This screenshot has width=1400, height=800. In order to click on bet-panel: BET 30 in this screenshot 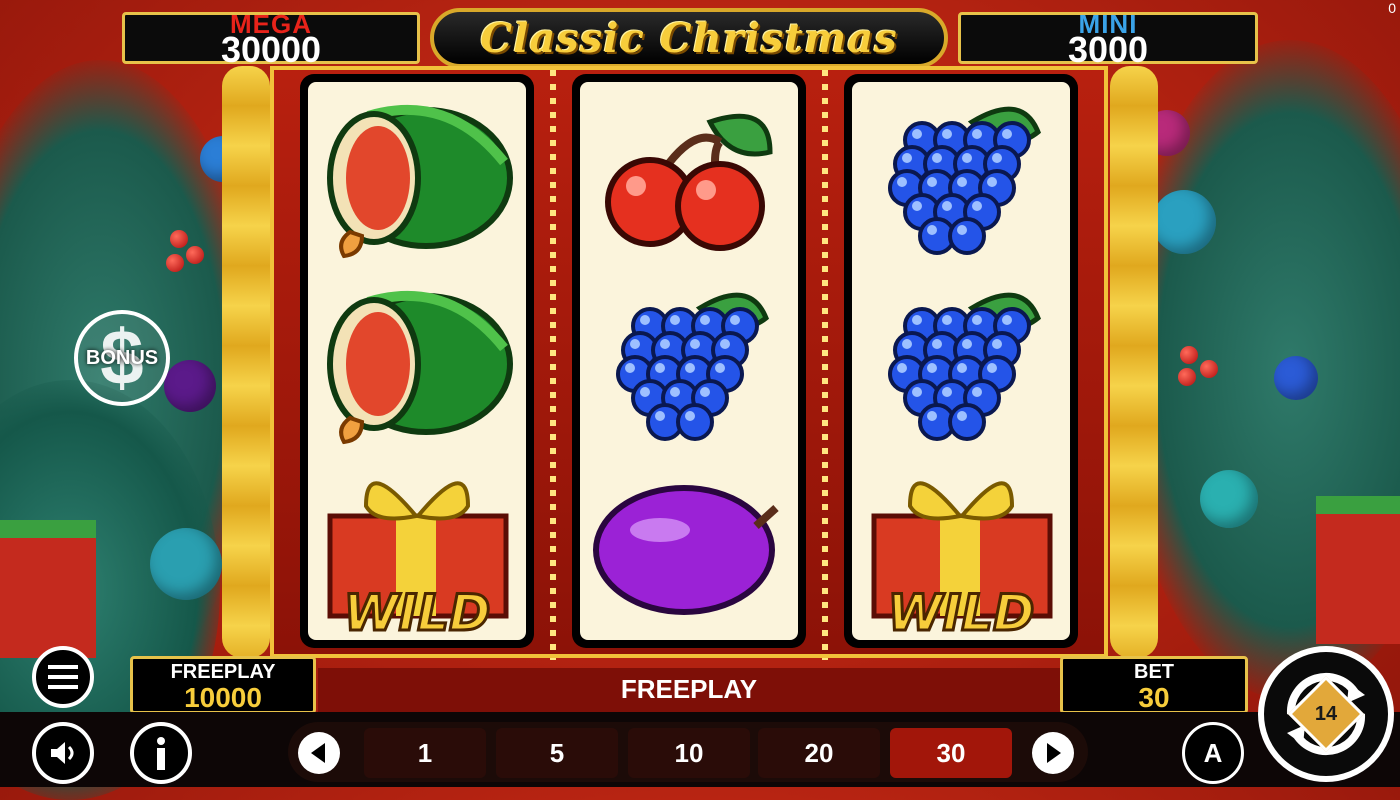, I will do `click(1154, 685)`.